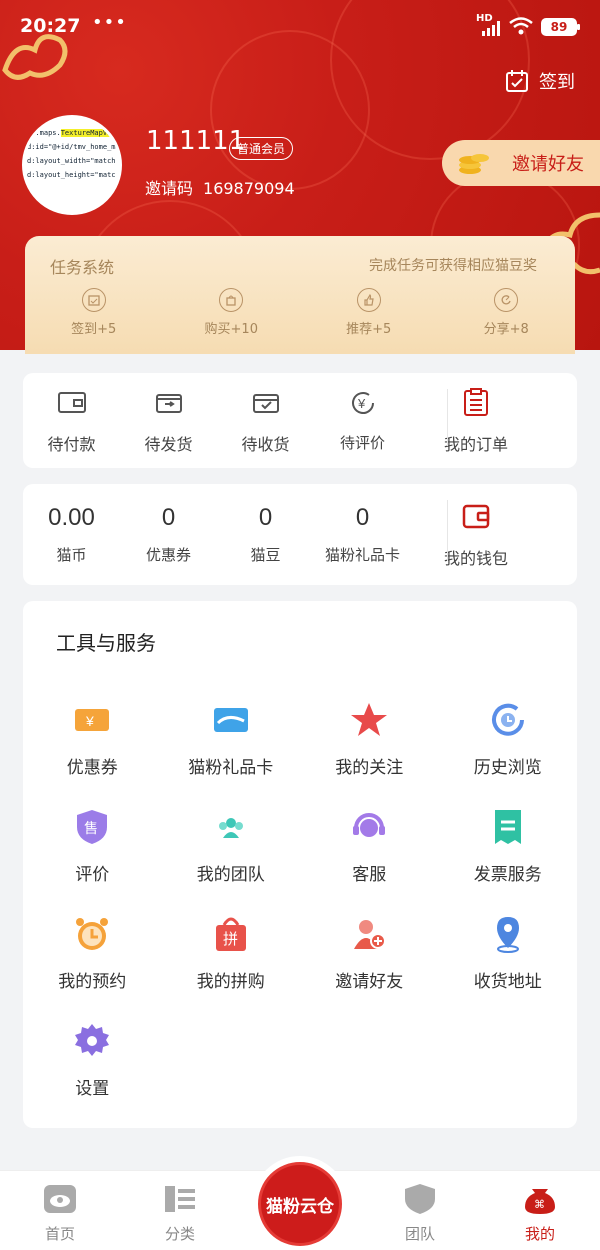 This screenshot has height=1250, width=600. Describe the element at coordinates (369, 719) in the screenshot. I see `star-icon` at that location.